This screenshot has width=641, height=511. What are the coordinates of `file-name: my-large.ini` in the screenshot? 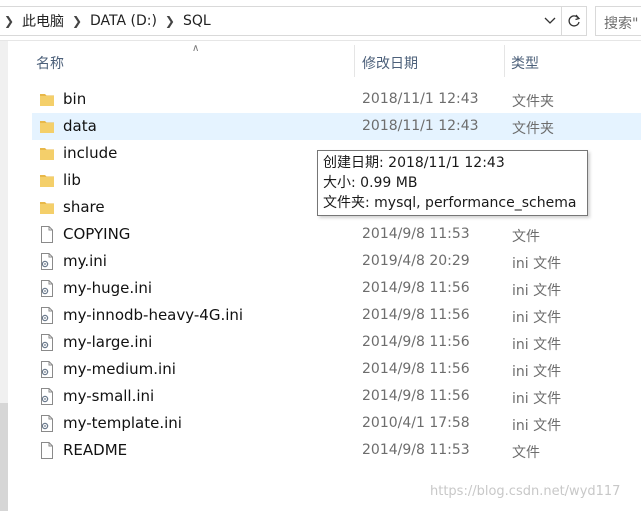 It's located at (108, 342).